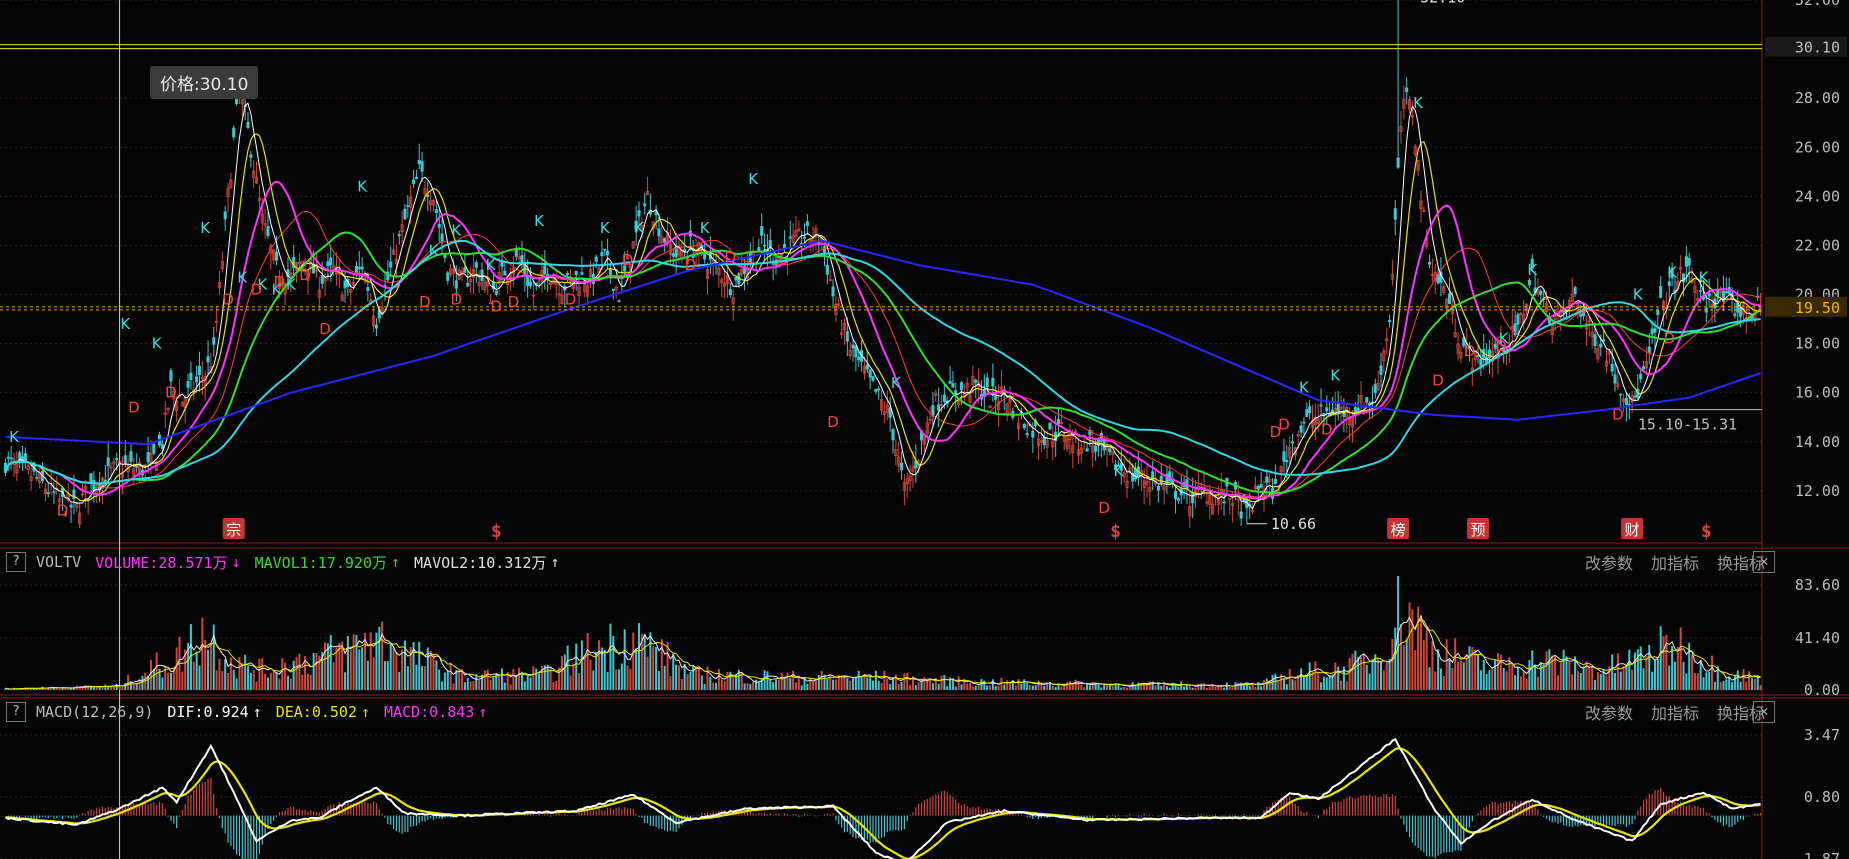 The width and height of the screenshot is (1849, 859). Describe the element at coordinates (1687, 425) in the screenshot. I see `range-label: 15.10-15.31` at that location.